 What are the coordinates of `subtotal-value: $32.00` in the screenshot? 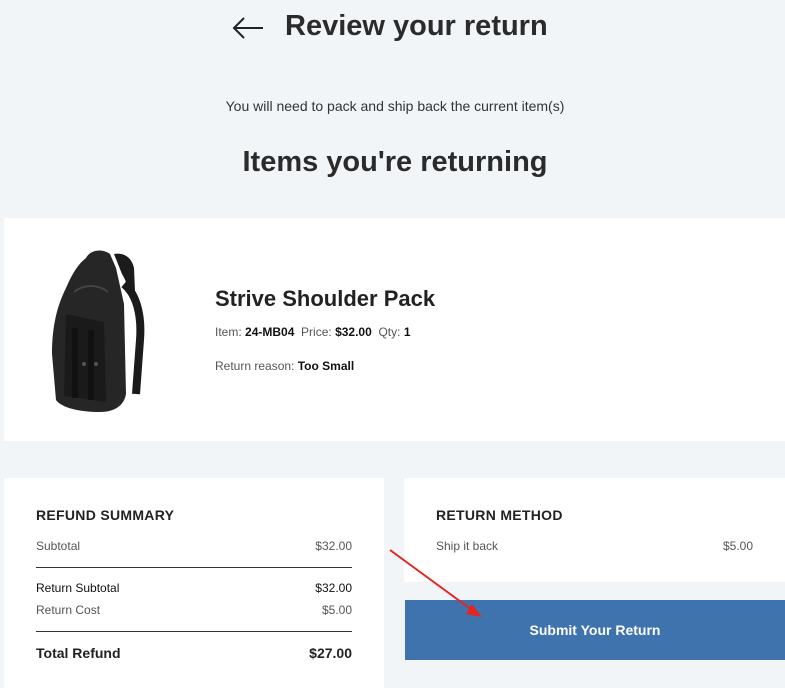 It's located at (333, 546).